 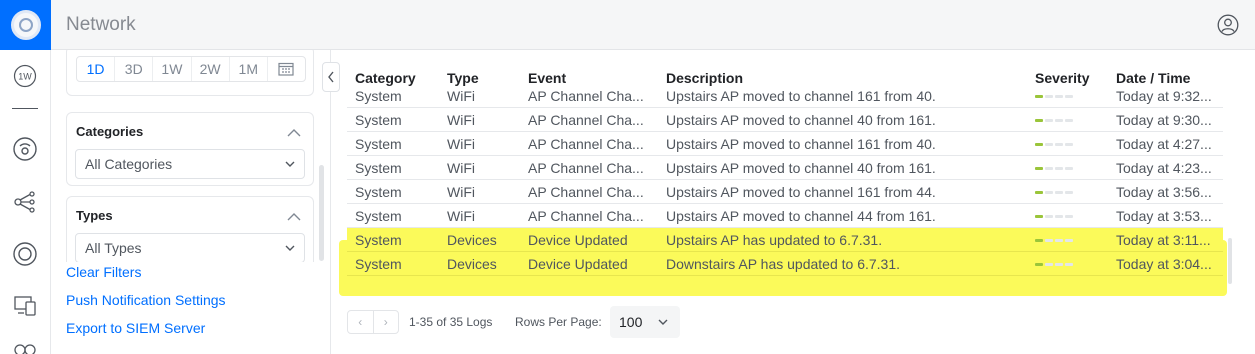 I want to click on cell-type: Devices, so click(x=472, y=264).